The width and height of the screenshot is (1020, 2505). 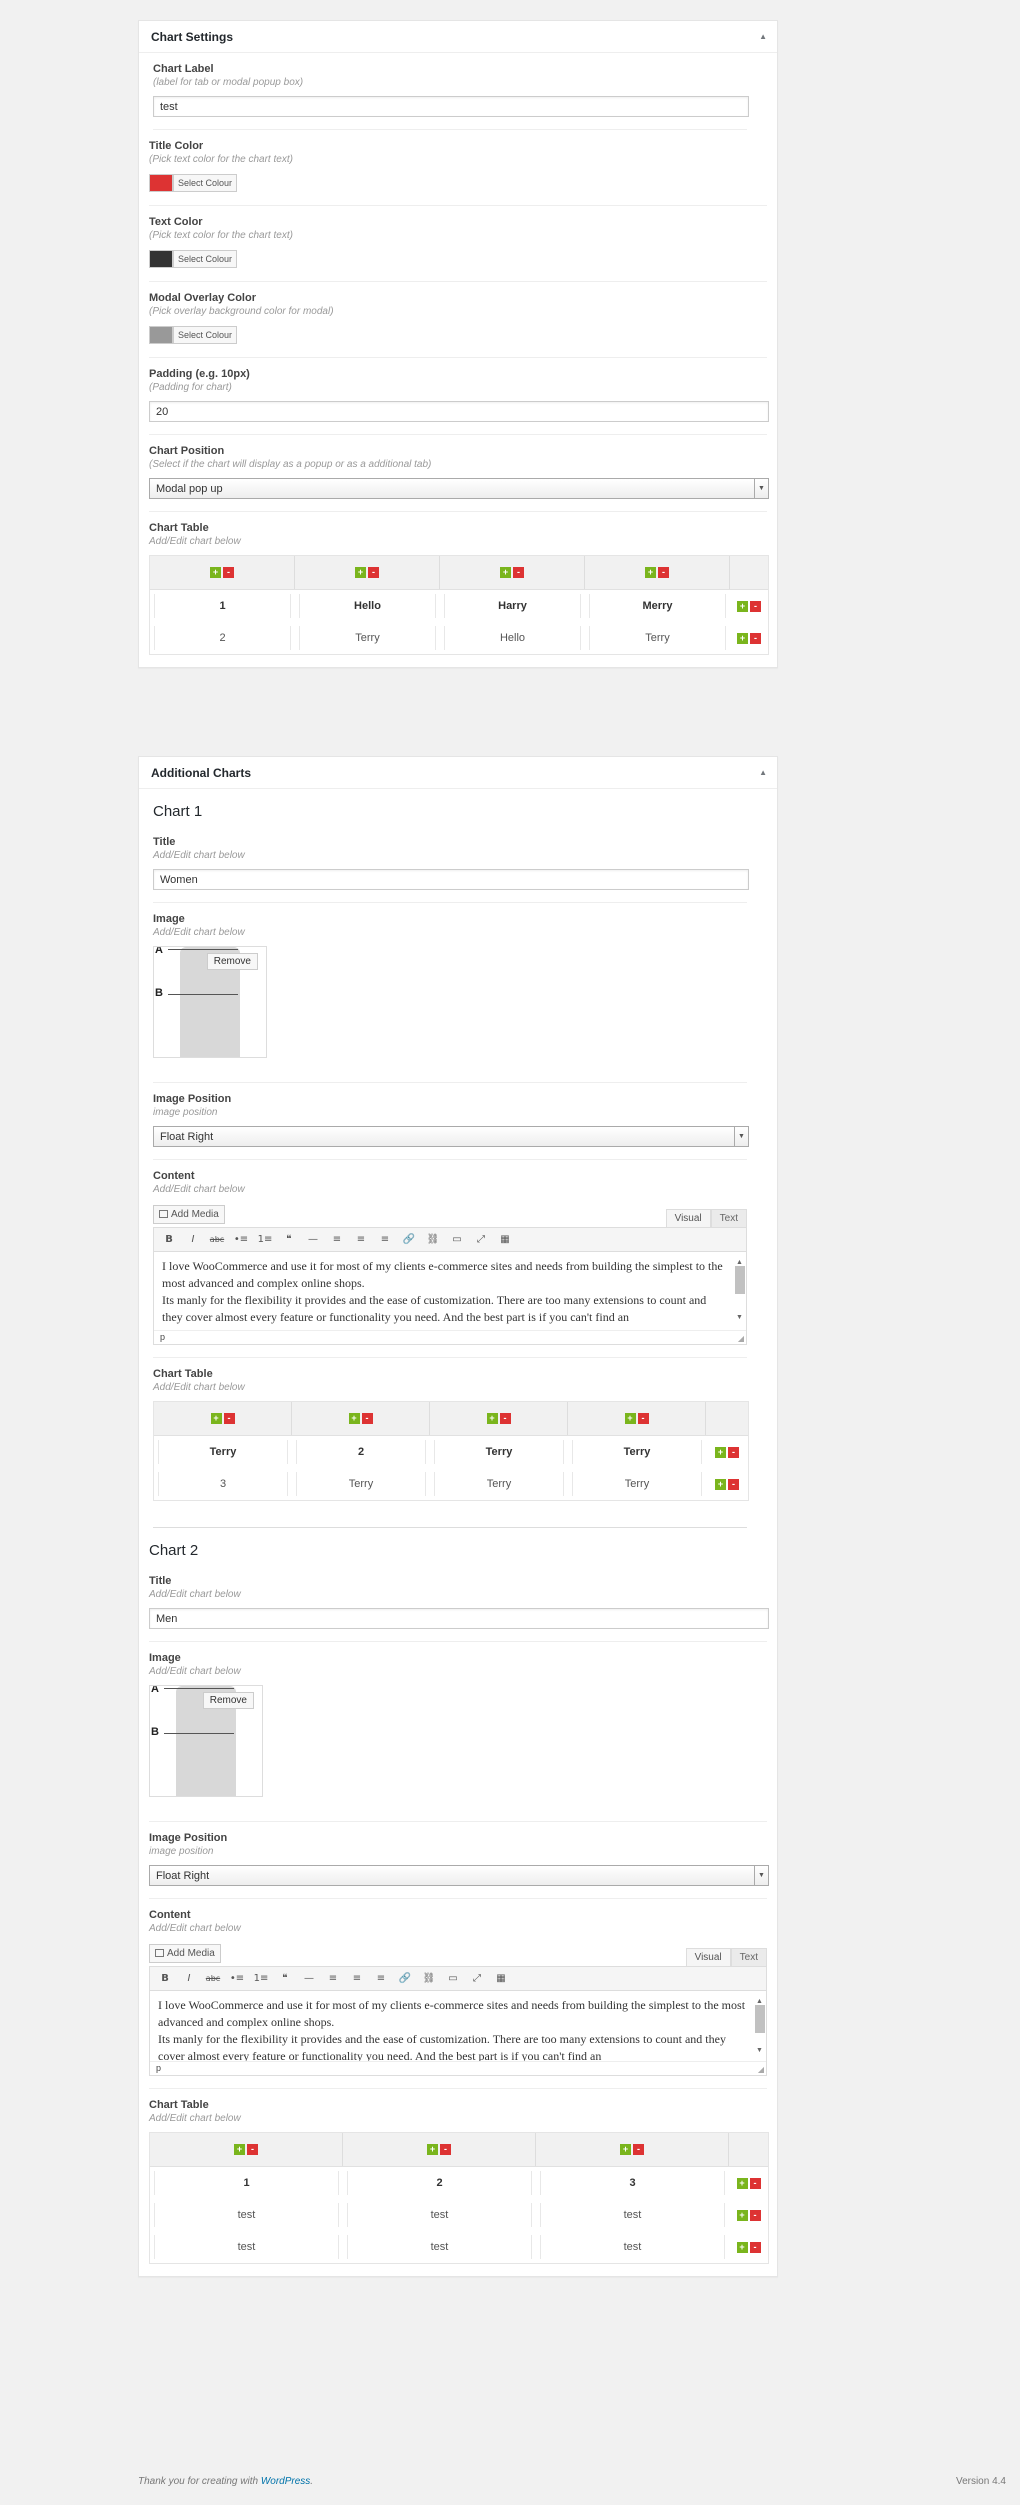 What do you see at coordinates (505, 1240) in the screenshot?
I see `toolbar-toggle-icon: ▦` at bounding box center [505, 1240].